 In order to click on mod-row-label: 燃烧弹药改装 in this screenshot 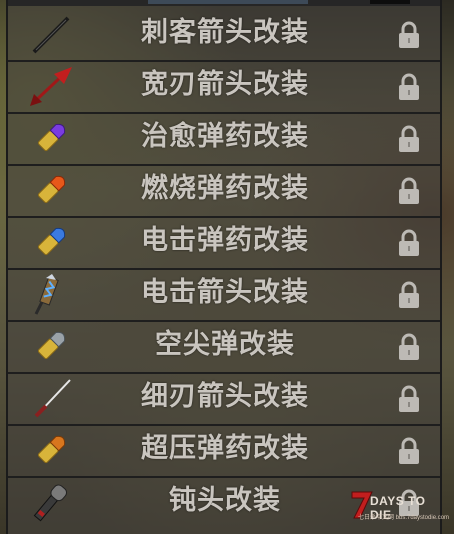, I will do `click(225, 188)`.